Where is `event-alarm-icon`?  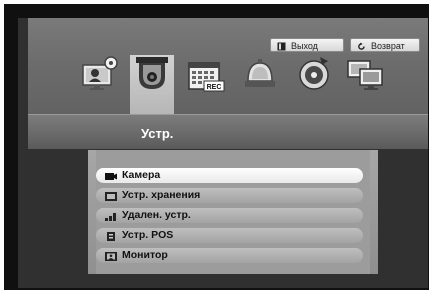
event-alarm-icon is located at coordinates (260, 73).